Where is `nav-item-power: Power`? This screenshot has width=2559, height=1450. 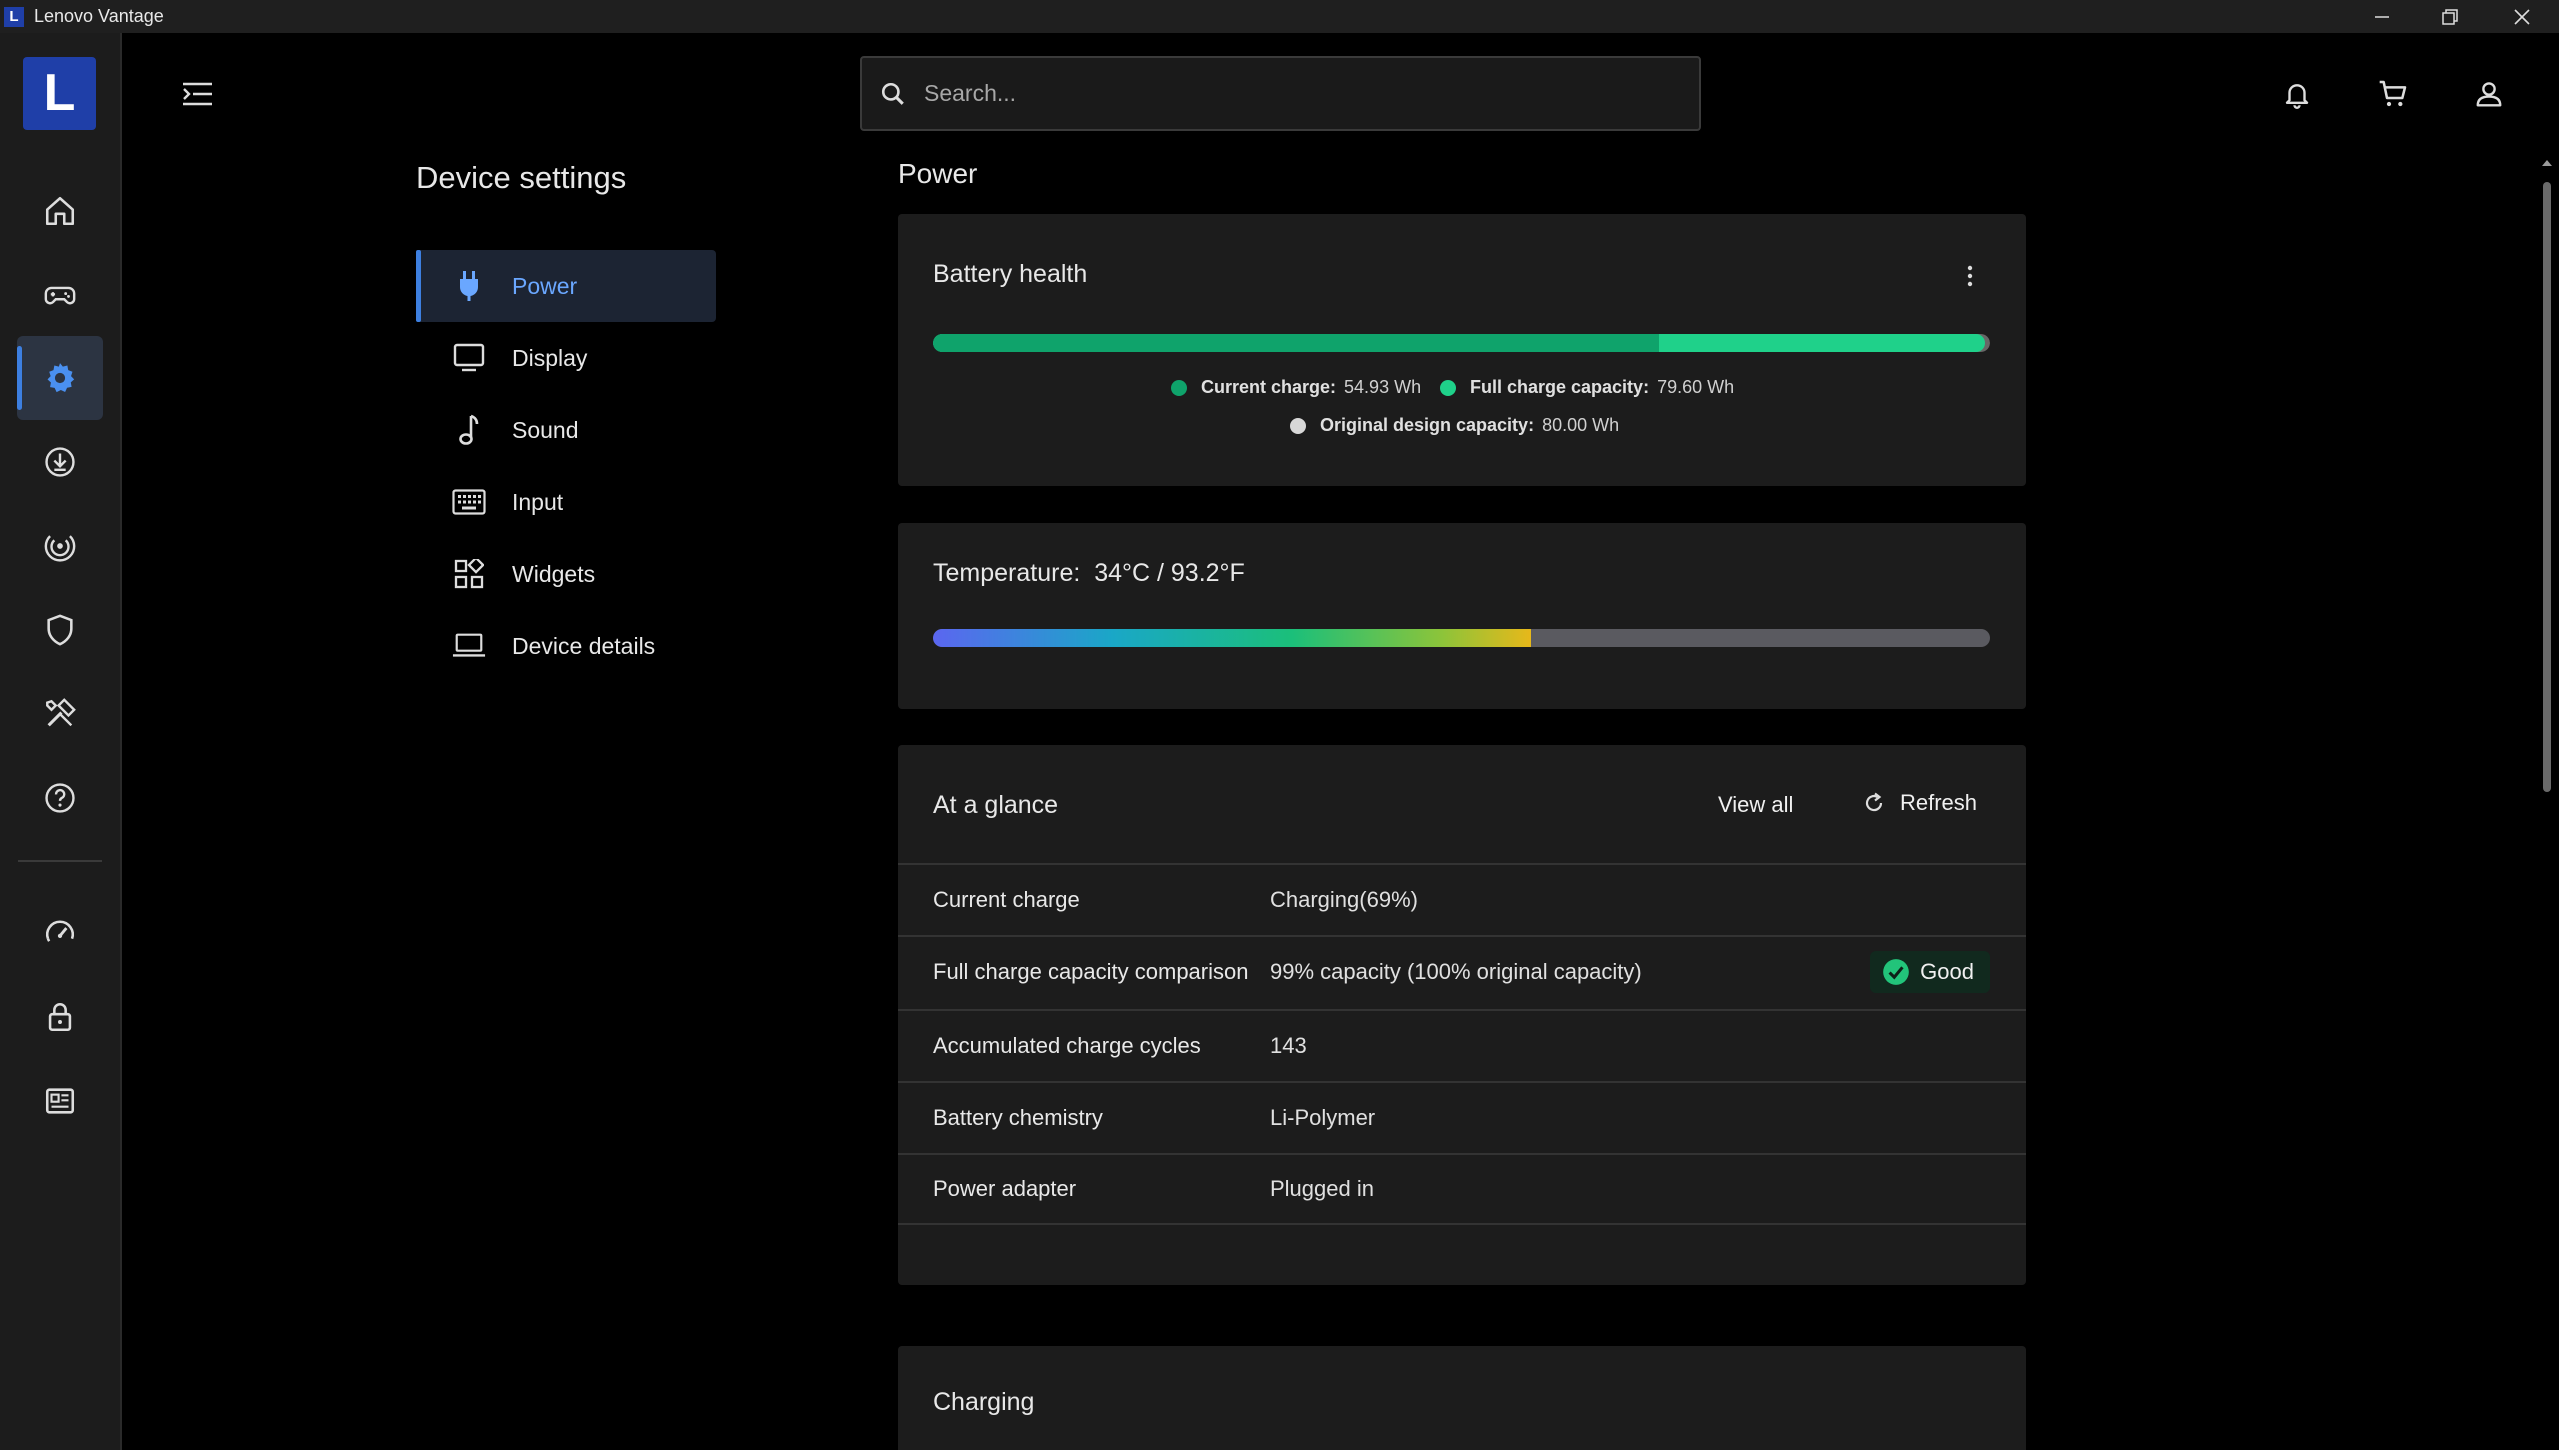
nav-item-power: Power is located at coordinates (566, 286).